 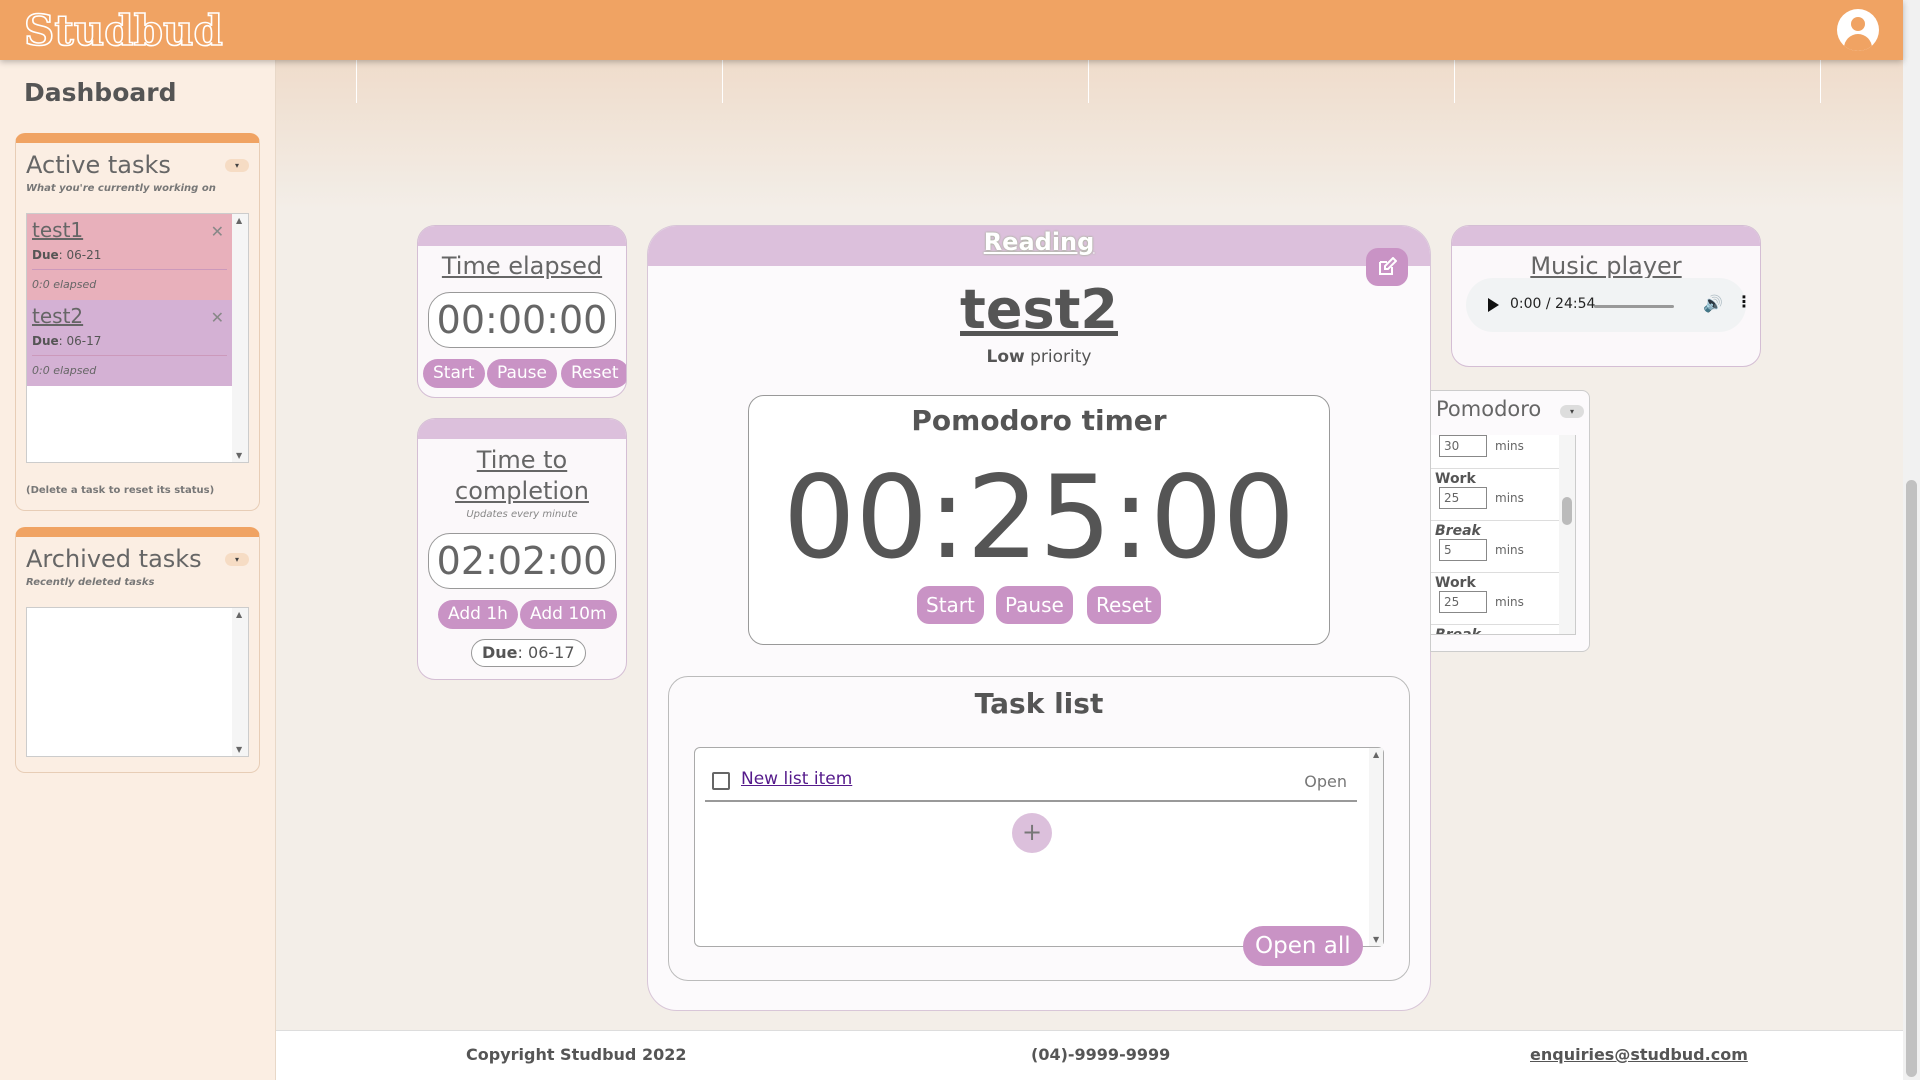 What do you see at coordinates (1303, 946) in the screenshot?
I see `open-all-button: Open all` at bounding box center [1303, 946].